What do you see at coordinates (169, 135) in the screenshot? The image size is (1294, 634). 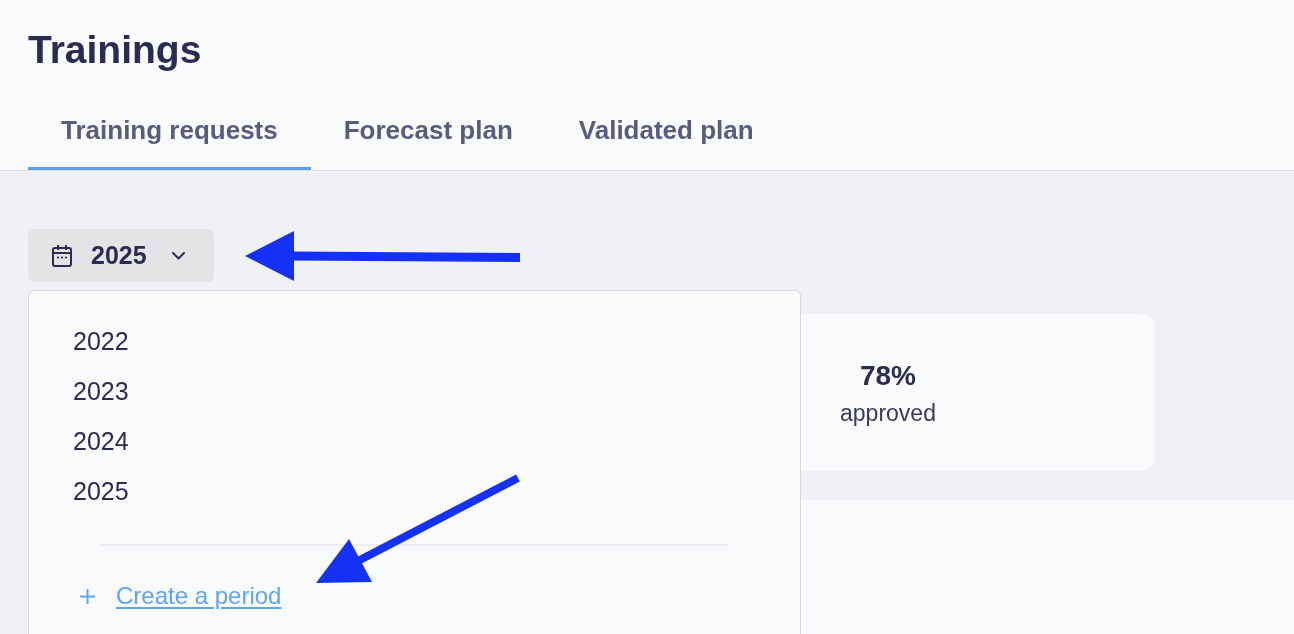 I see `tab: Training requests` at bounding box center [169, 135].